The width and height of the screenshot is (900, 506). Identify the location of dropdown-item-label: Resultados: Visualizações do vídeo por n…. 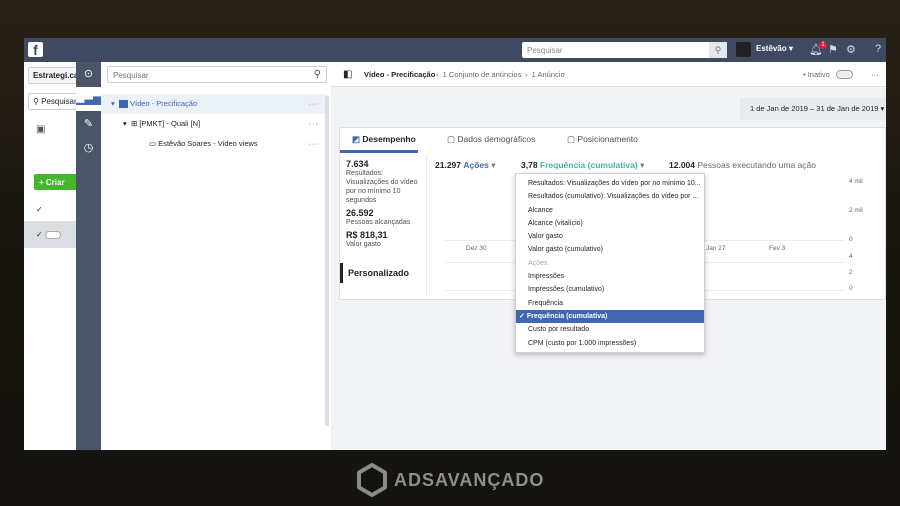
(614, 183).